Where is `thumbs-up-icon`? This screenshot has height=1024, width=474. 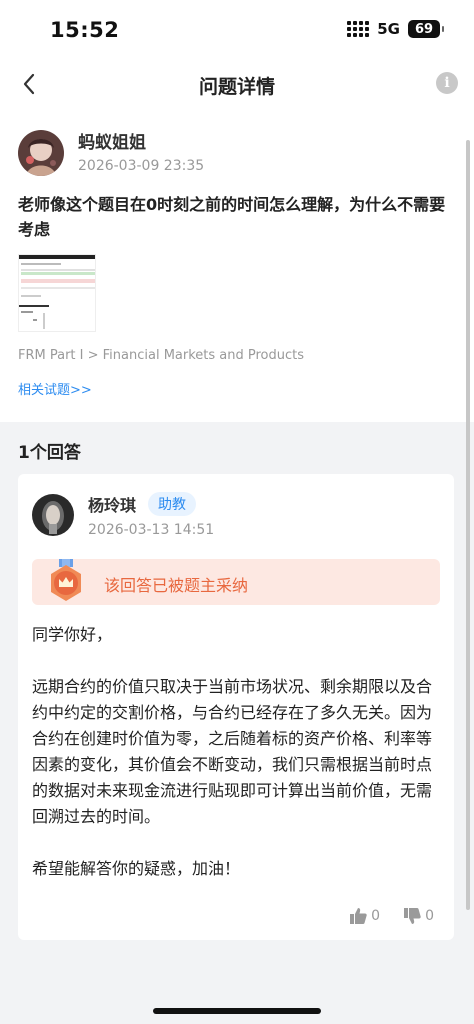 thumbs-up-icon is located at coordinates (358, 916).